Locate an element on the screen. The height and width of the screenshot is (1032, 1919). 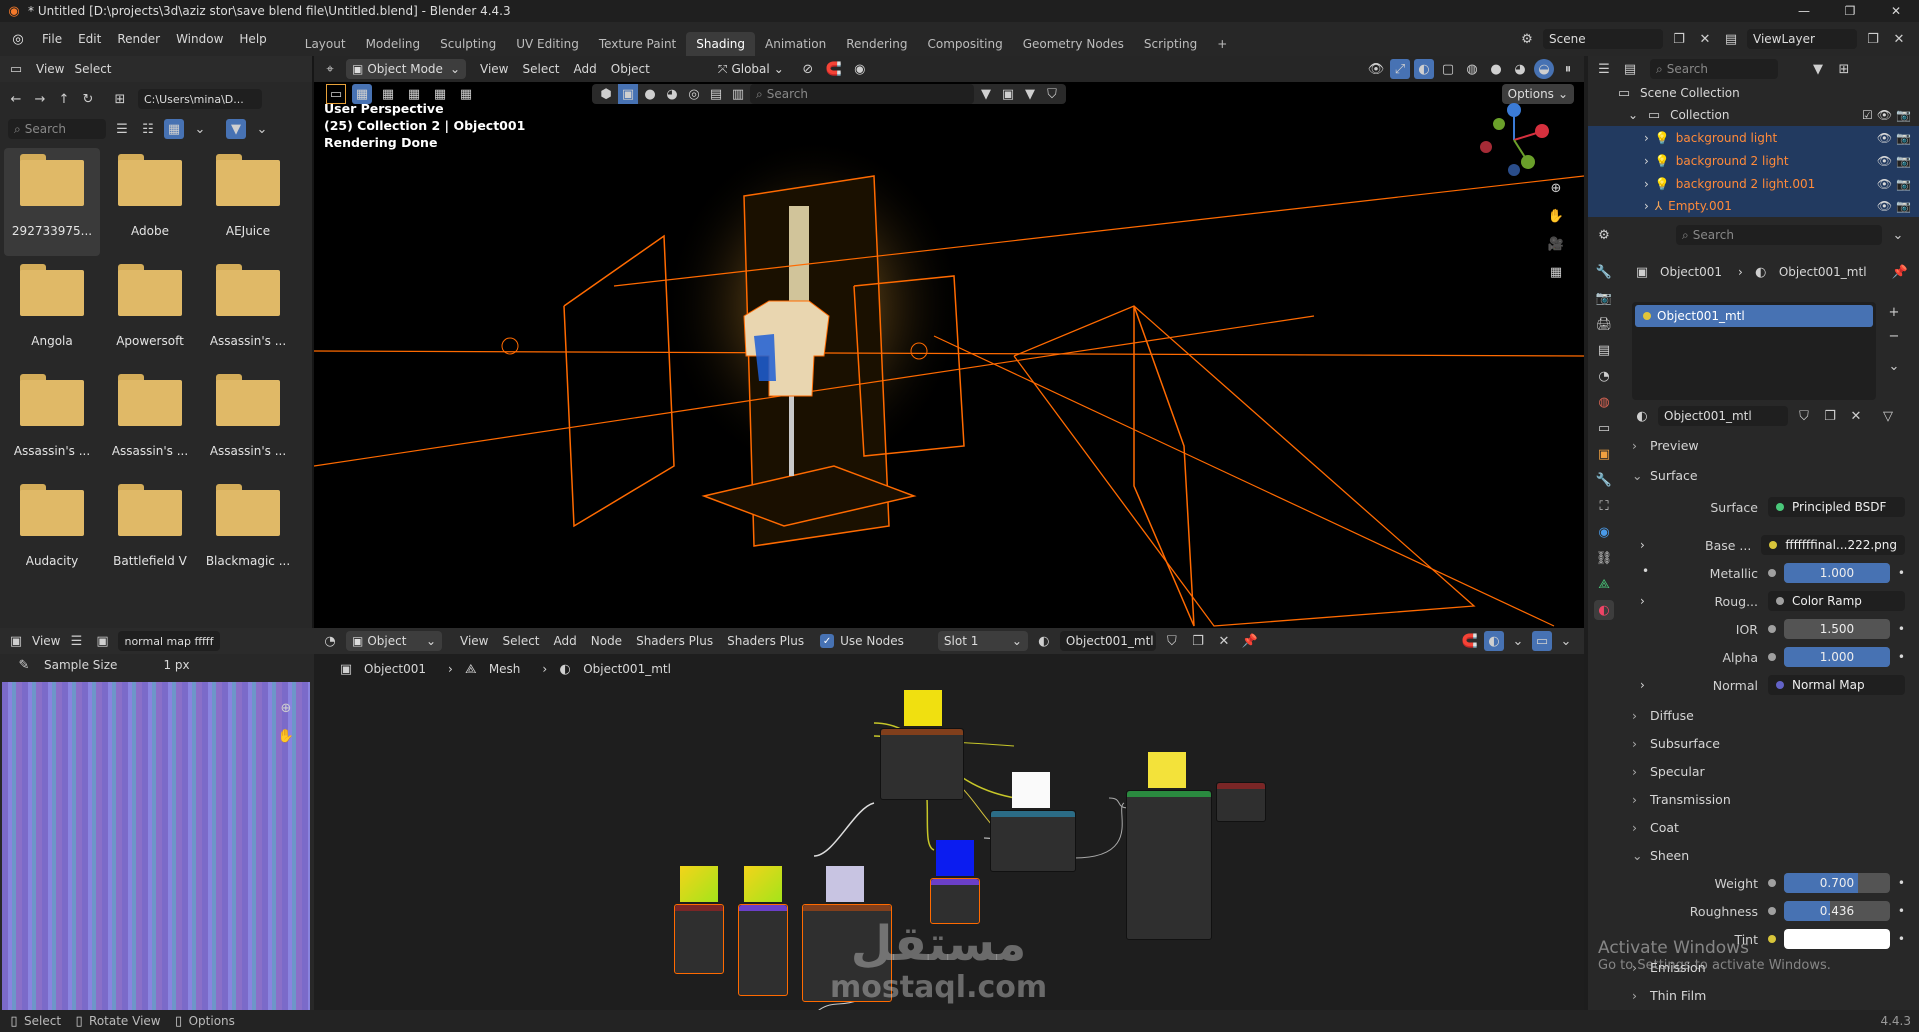
folder-item: Angola is located at coordinates (52, 312).